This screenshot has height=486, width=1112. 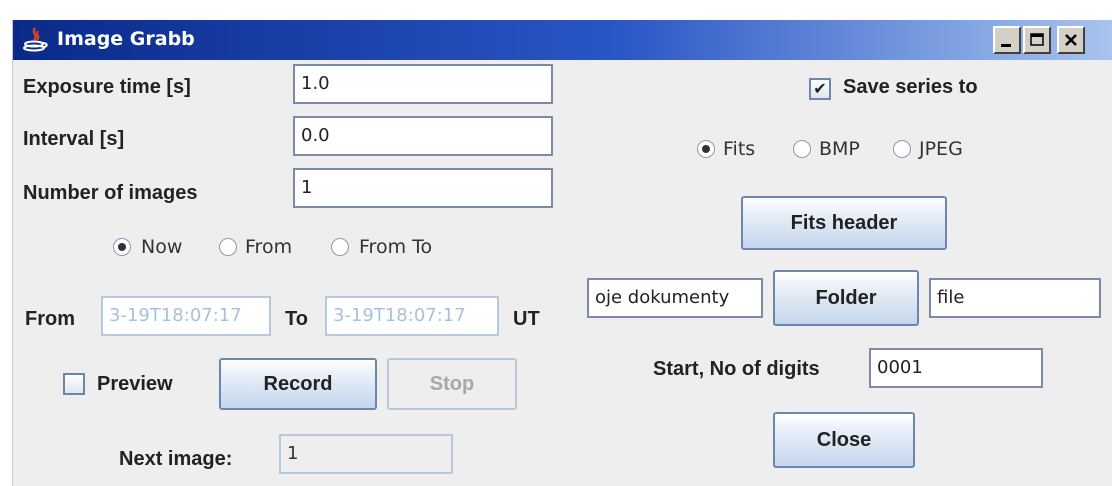 What do you see at coordinates (706, 149) in the screenshot?
I see `radio-fits-icon` at bounding box center [706, 149].